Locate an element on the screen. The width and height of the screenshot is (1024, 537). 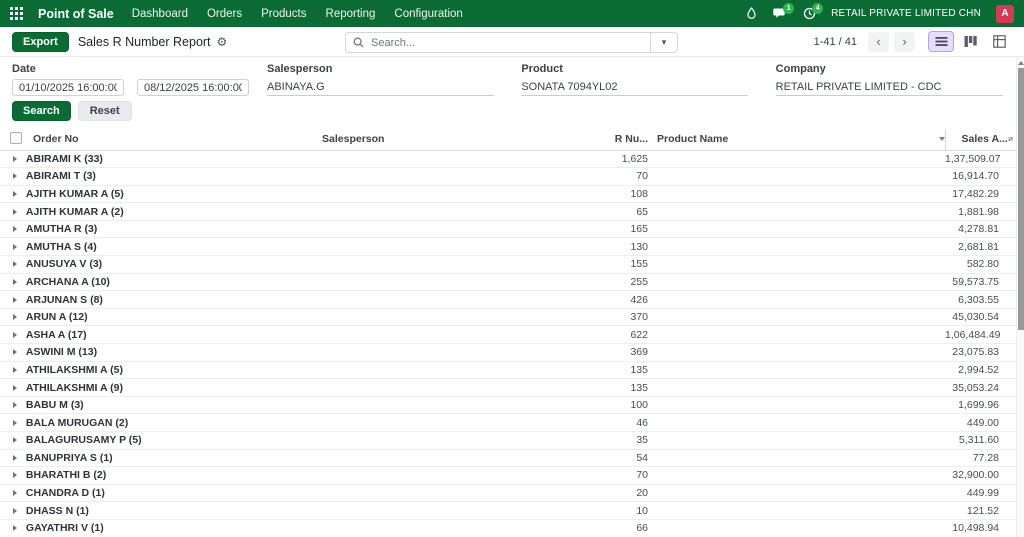
menu-item-reporting: Reporting is located at coordinates (351, 14).